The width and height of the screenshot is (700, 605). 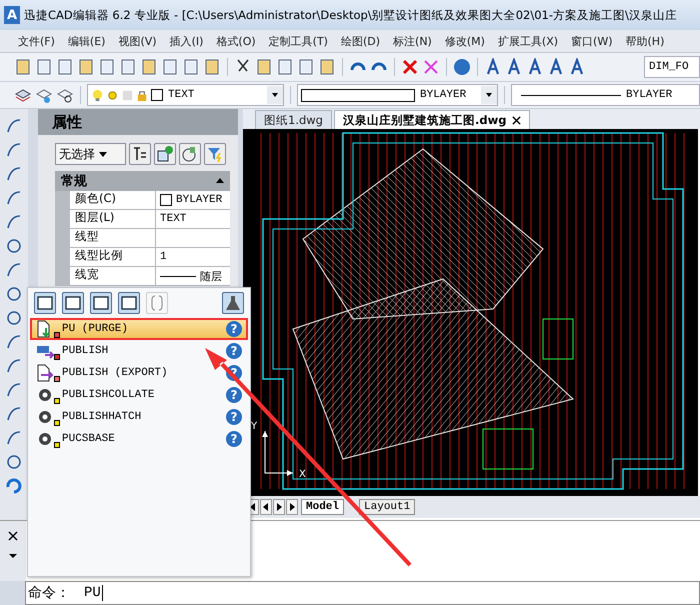 I want to click on rotate-icon, so click(x=14, y=486).